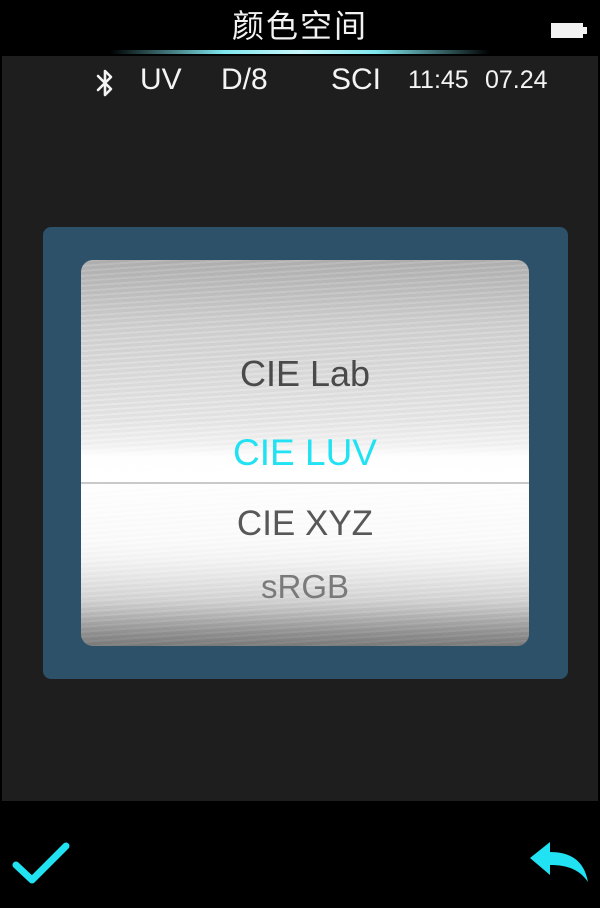 This screenshot has width=600, height=908. I want to click on geometry-indicator: D/8, so click(244, 79).